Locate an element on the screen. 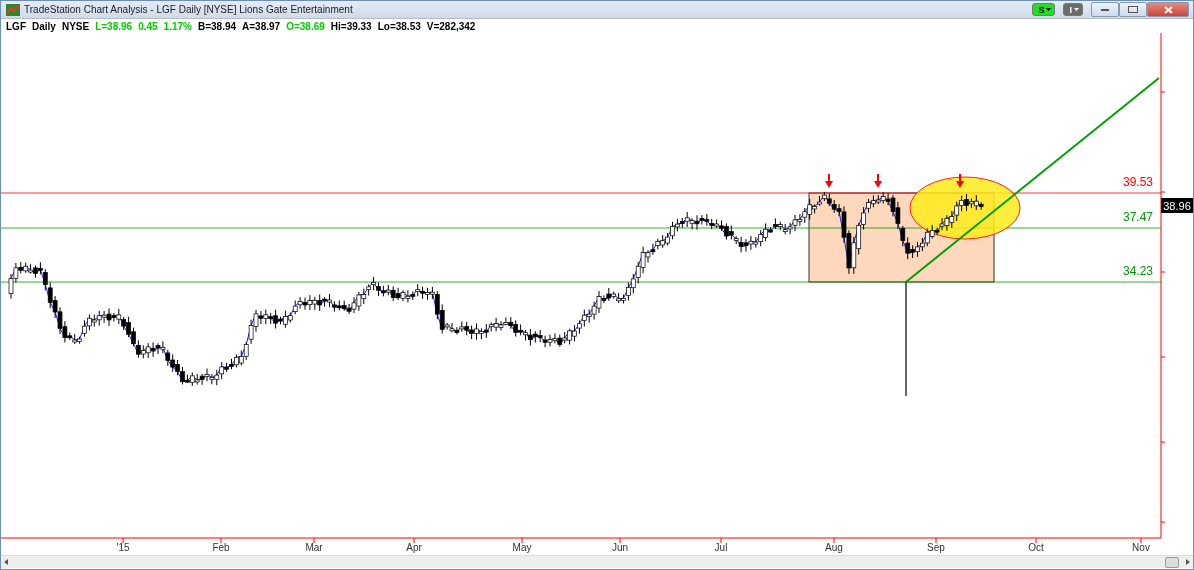 Image resolution: width=1194 pixels, height=570 pixels. x-axis-label: Feb is located at coordinates (221, 547).